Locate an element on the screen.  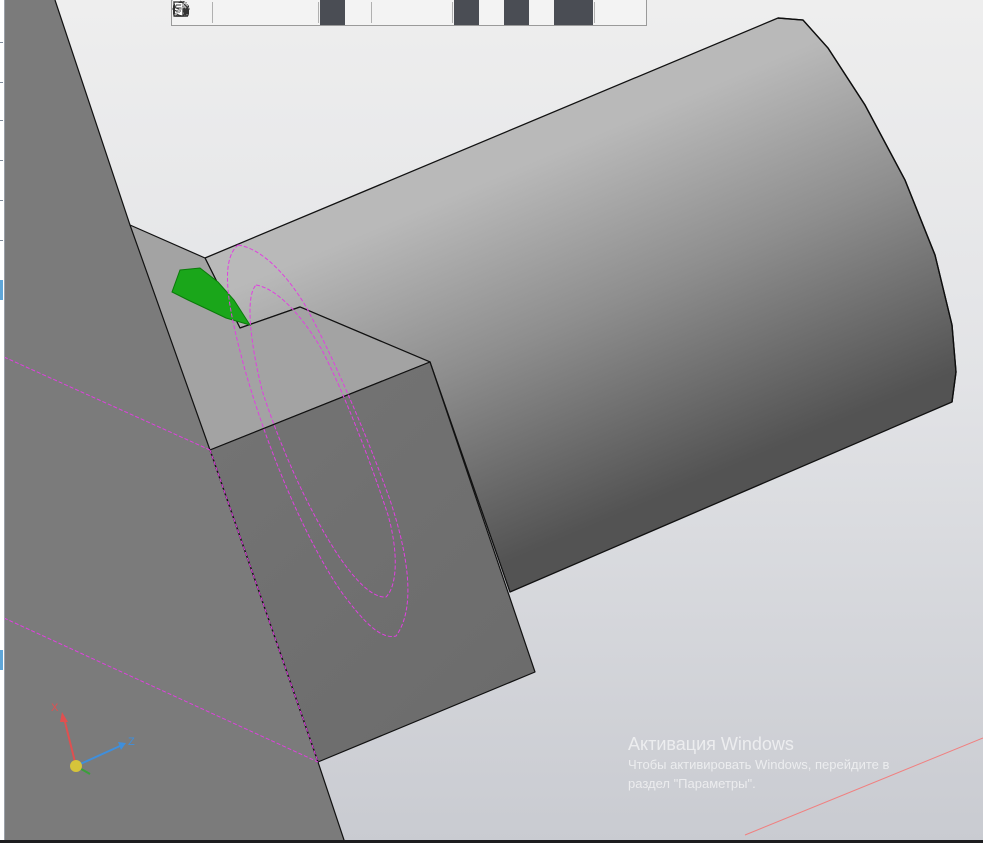
properties-icon is located at coordinates (397, 12).